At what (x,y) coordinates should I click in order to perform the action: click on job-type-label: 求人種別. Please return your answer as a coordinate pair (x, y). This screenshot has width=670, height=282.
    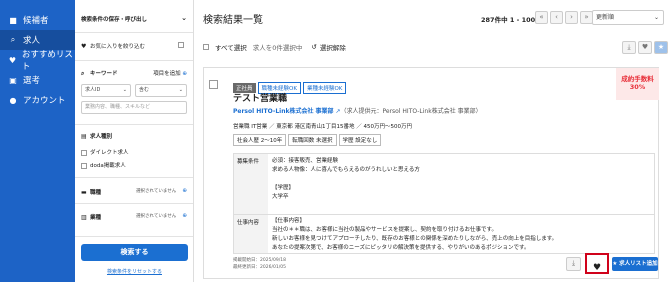
    Looking at the image, I should click on (101, 137).